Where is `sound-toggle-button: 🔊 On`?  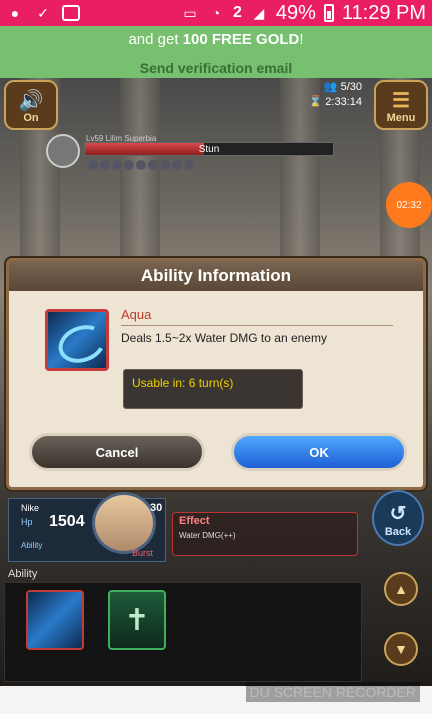
sound-toggle-button: 🔊 On is located at coordinates (31, 105).